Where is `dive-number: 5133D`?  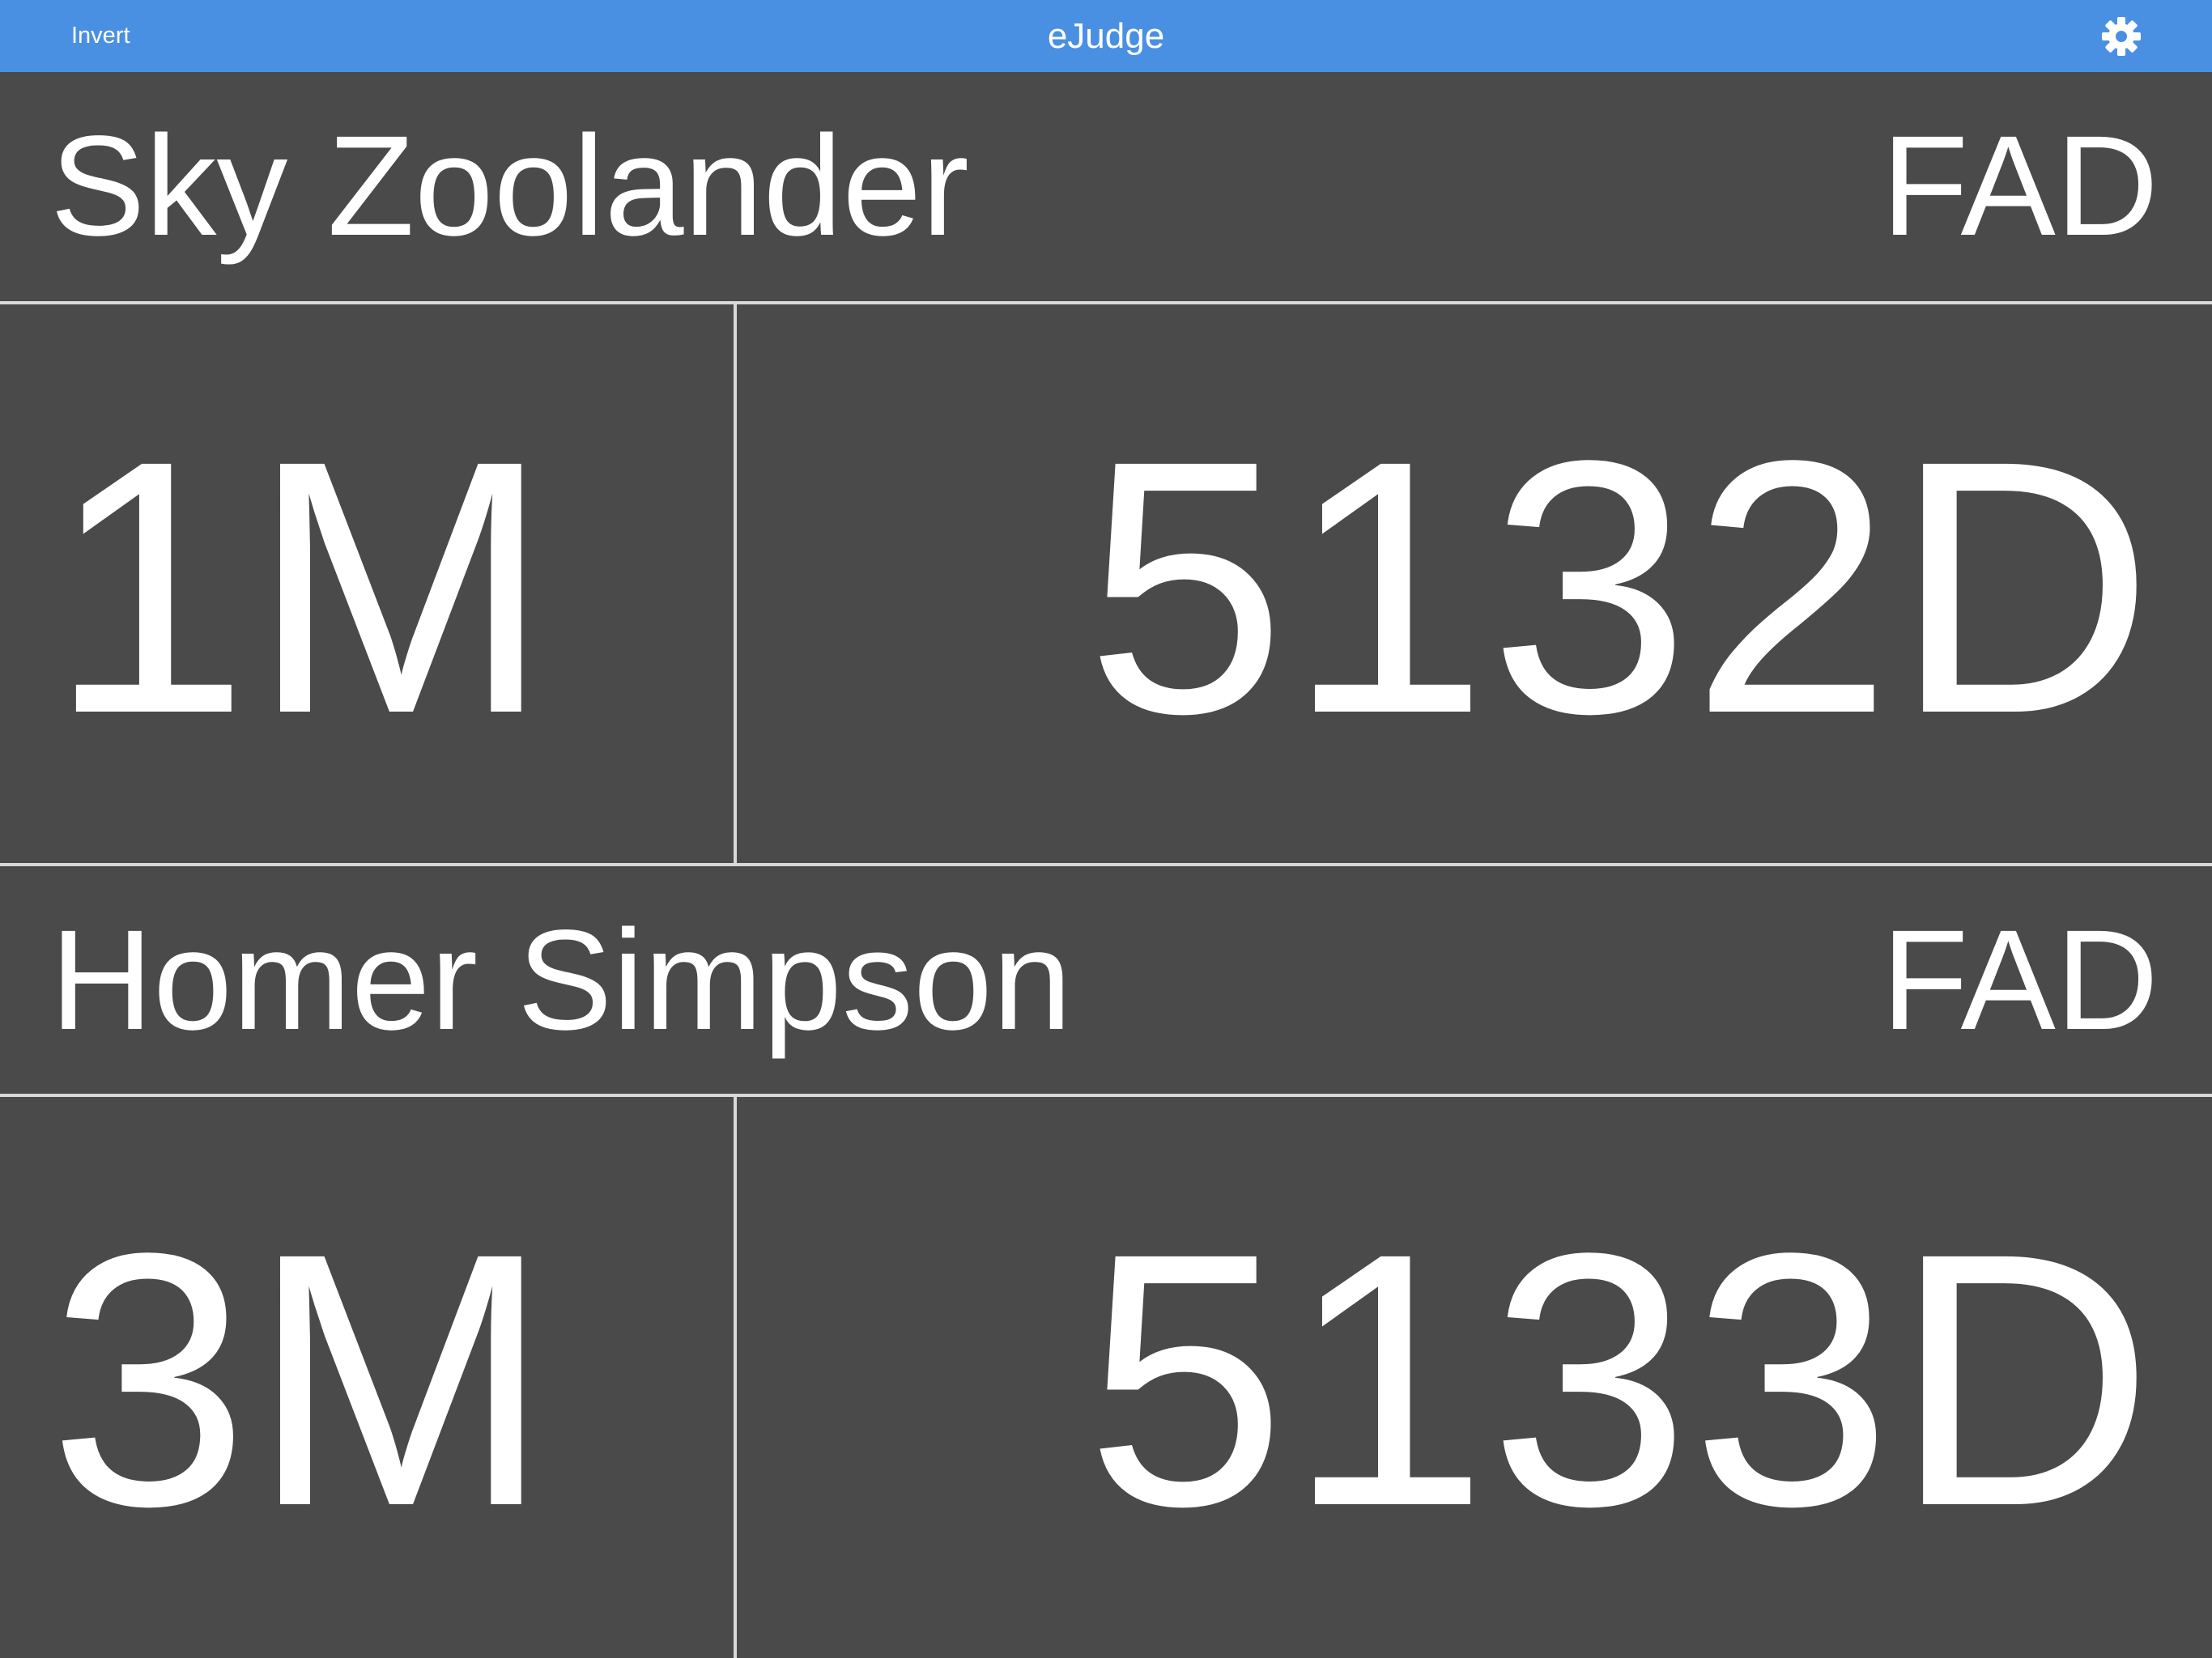 dive-number: 5133D is located at coordinates (1620, 1380).